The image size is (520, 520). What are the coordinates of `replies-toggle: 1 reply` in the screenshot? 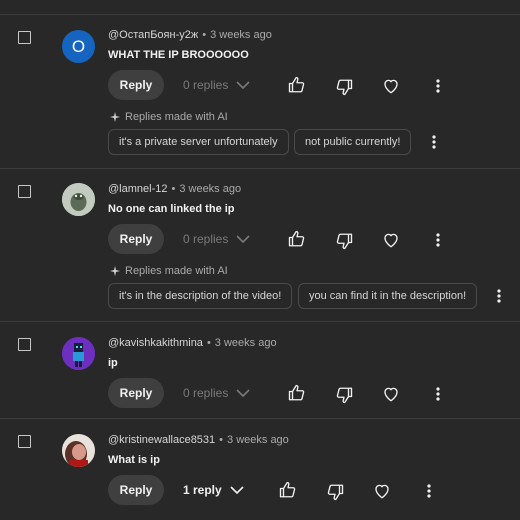 It's located at (213, 490).